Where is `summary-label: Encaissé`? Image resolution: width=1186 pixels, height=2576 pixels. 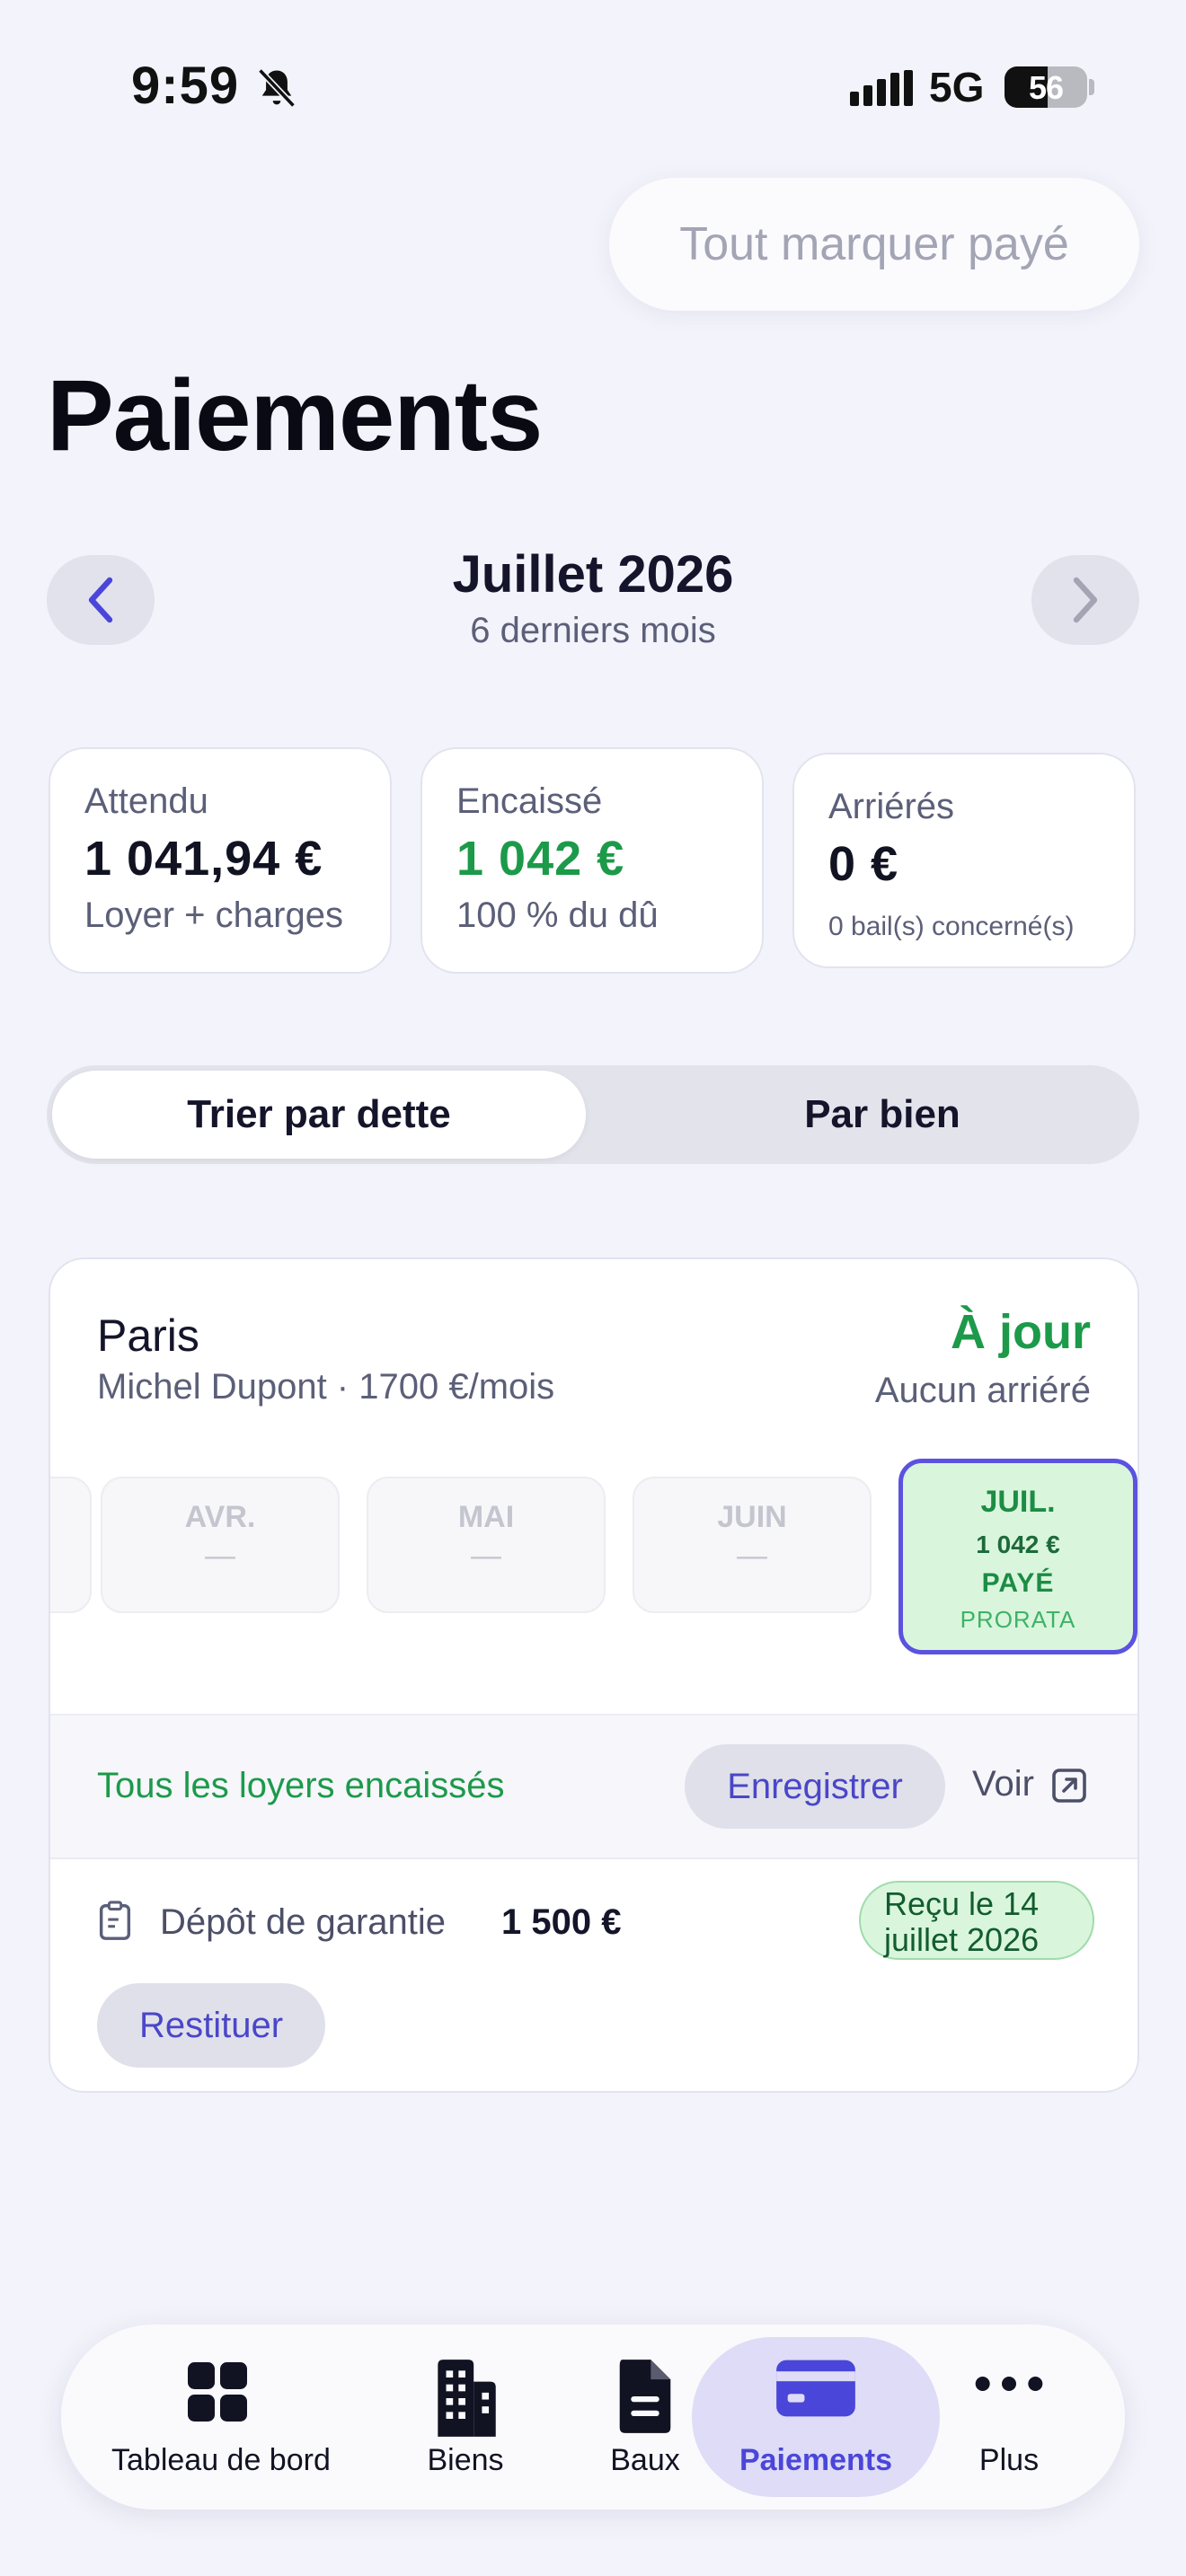 summary-label: Encaissé is located at coordinates (529, 801).